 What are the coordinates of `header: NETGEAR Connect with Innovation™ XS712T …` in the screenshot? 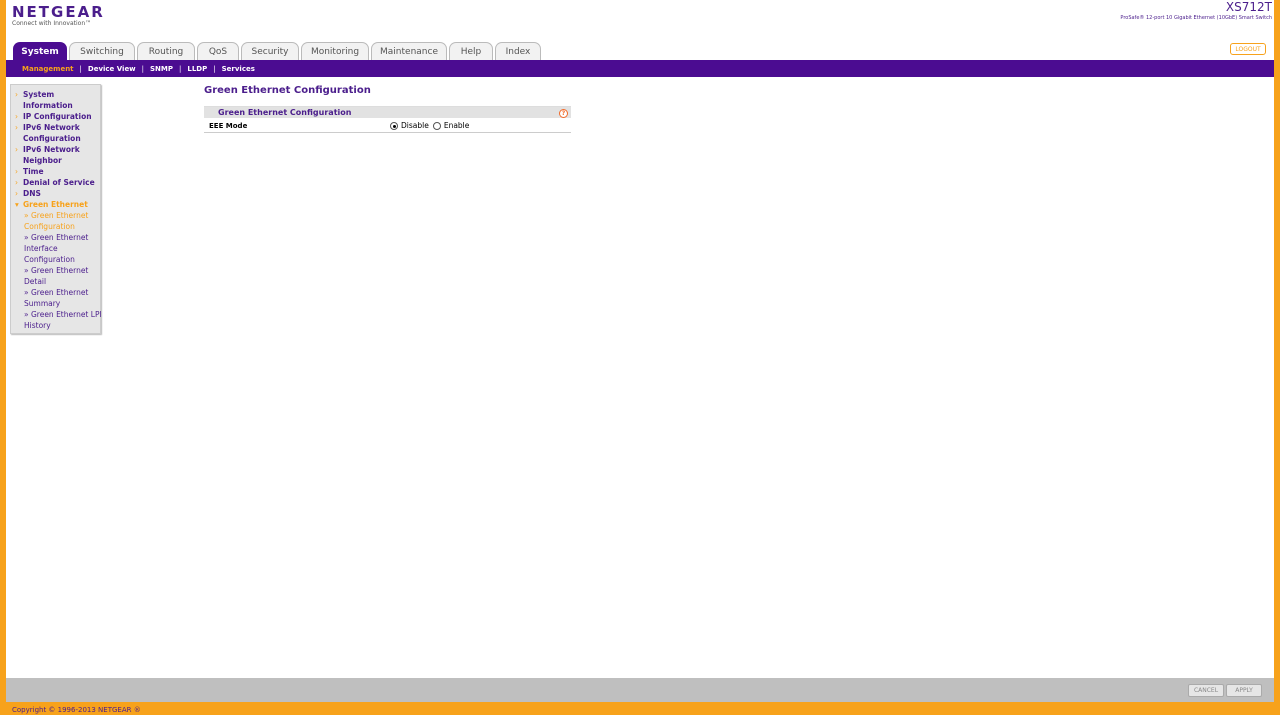 It's located at (640, 21).